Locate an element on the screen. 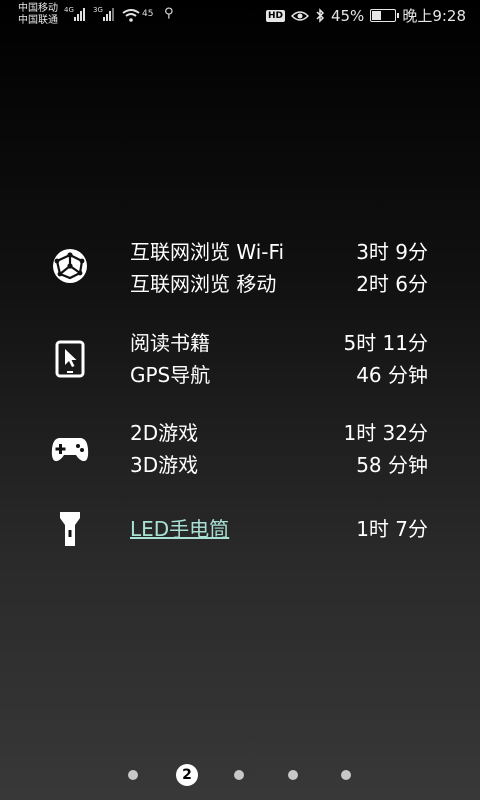 This screenshot has height=800, width=480. clock: 晚上9:28 is located at coordinates (434, 16).